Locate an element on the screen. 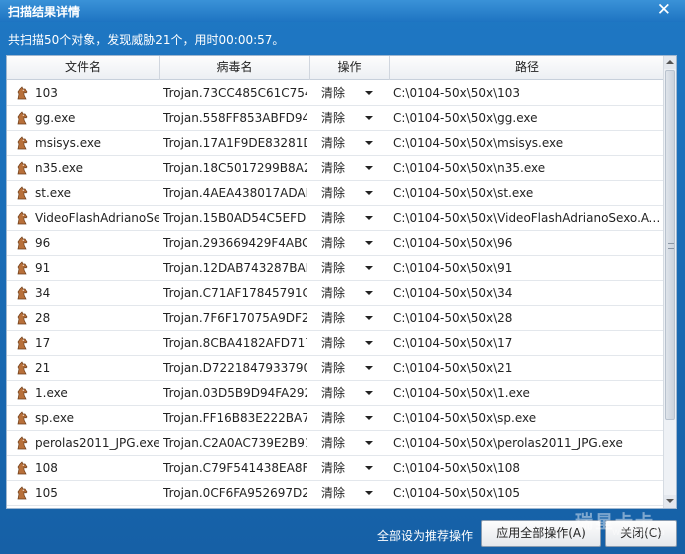 The height and width of the screenshot is (554, 685). row-path: C:\0104-50x\50x\21 is located at coordinates (453, 368).